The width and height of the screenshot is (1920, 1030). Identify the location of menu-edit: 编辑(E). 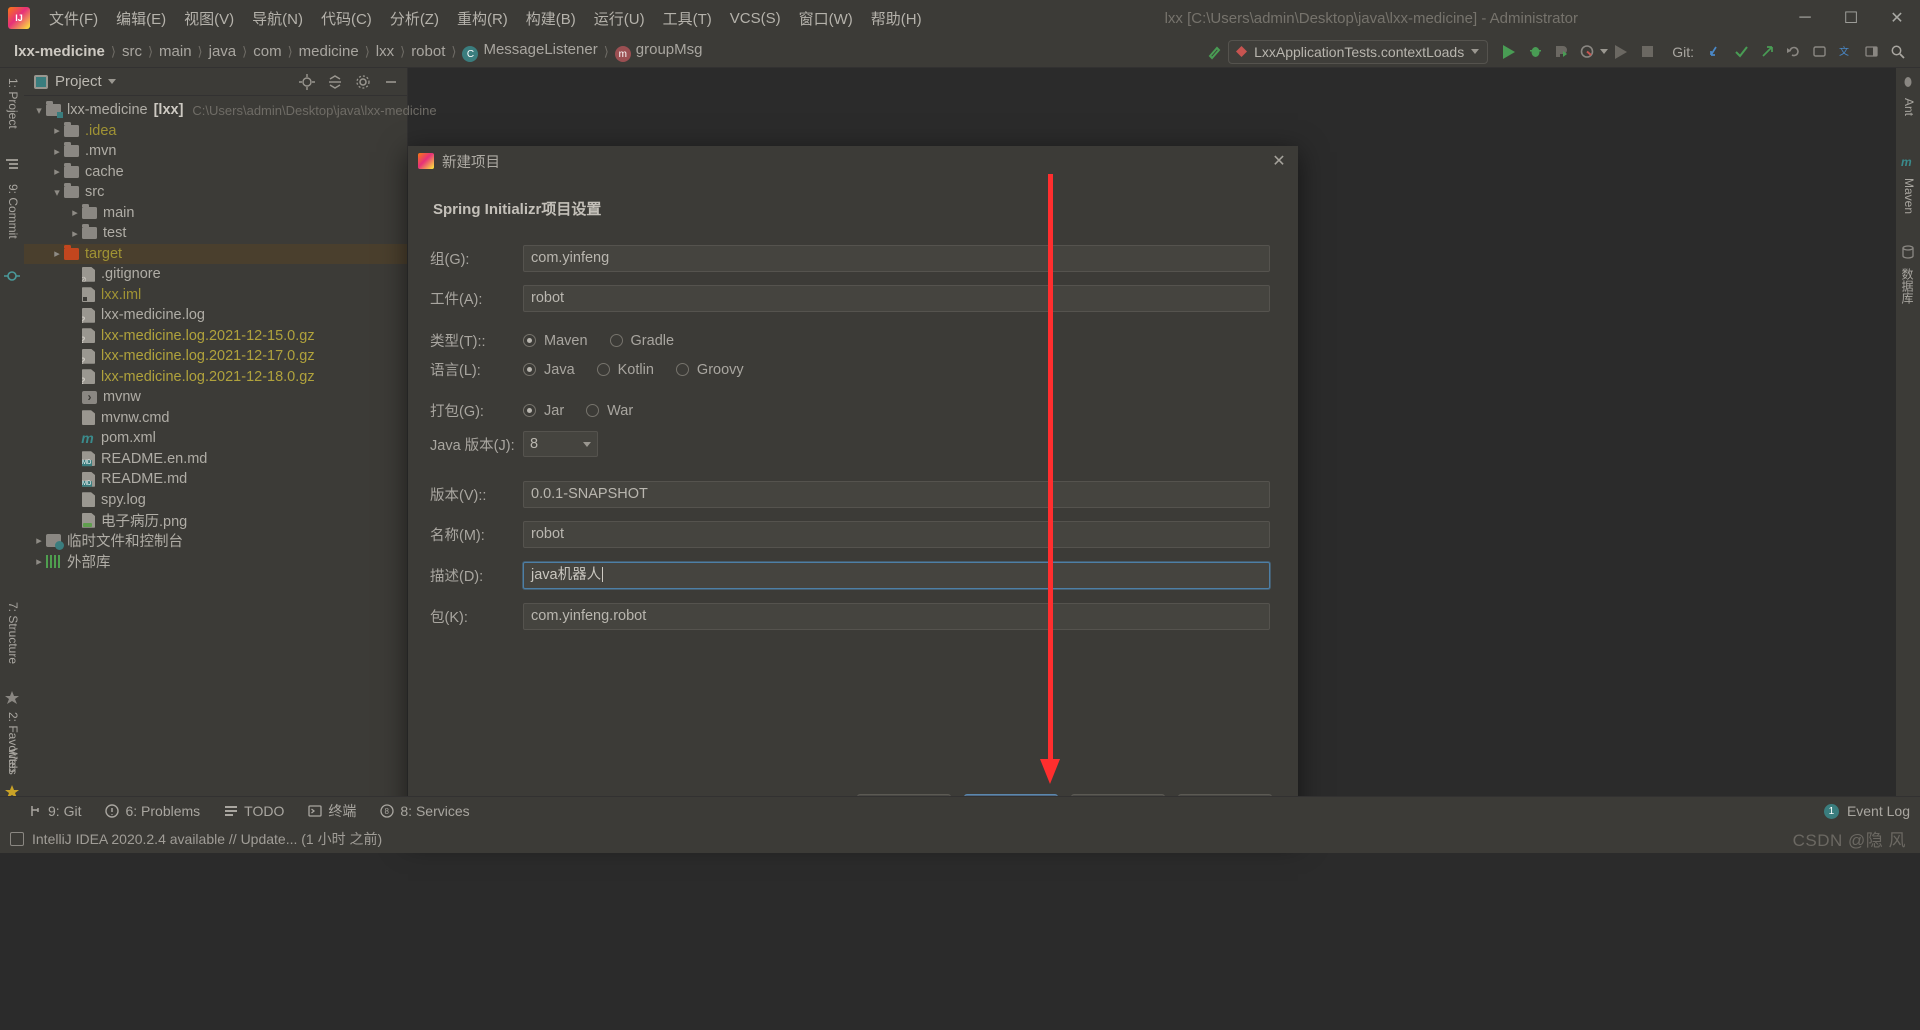
(141, 18).